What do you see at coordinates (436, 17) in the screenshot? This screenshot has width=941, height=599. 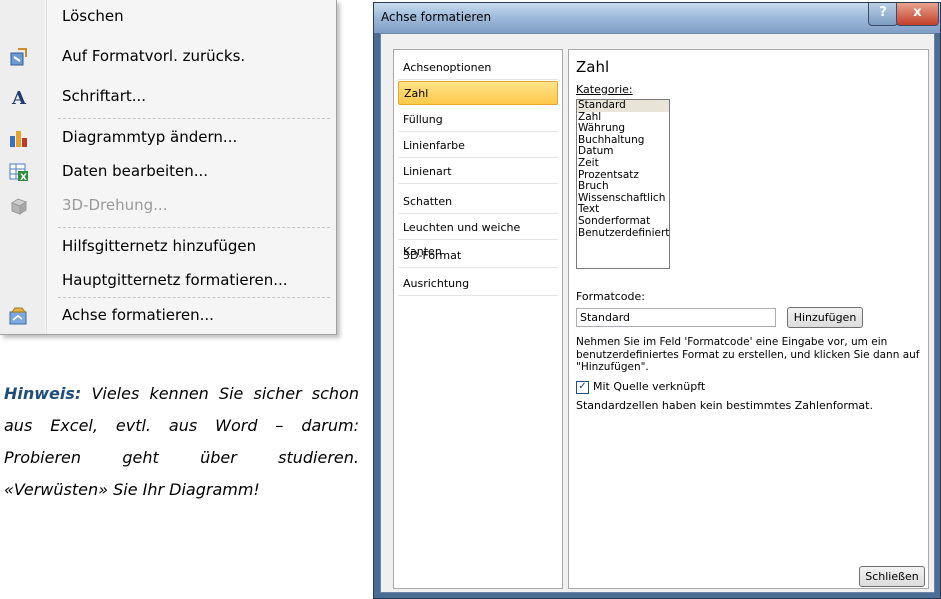 I see `dialog-title: Achse formatieren` at bounding box center [436, 17].